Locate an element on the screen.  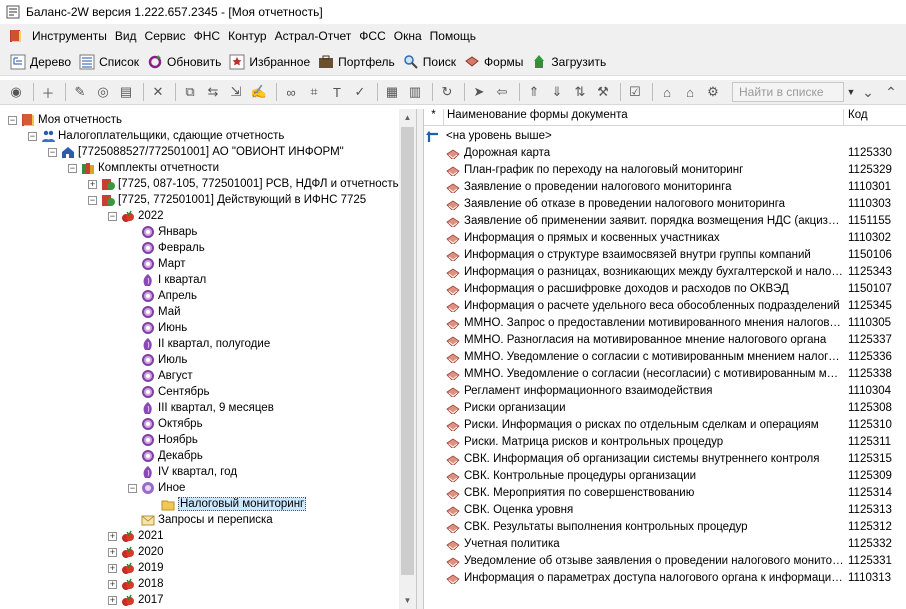
chevron-up-icon: ⌃ is located at coordinates (891, 92).